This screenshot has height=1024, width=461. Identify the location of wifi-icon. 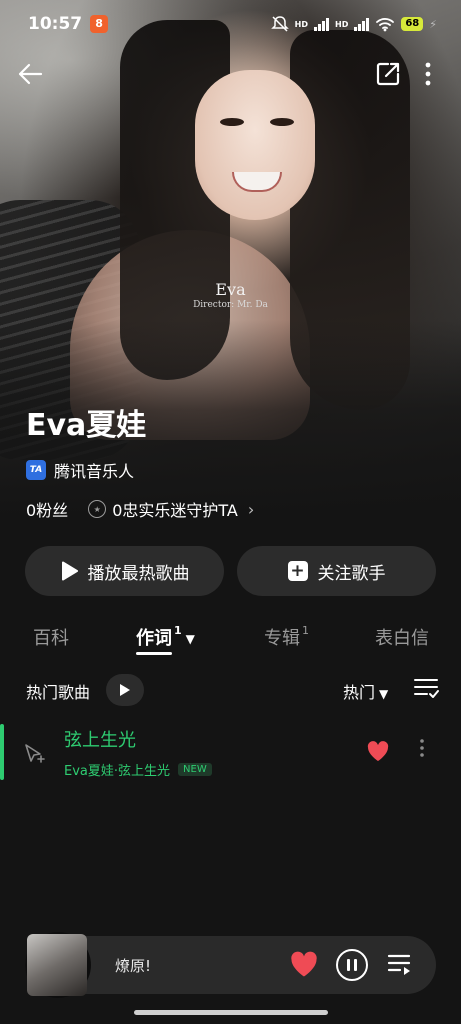
(385, 25).